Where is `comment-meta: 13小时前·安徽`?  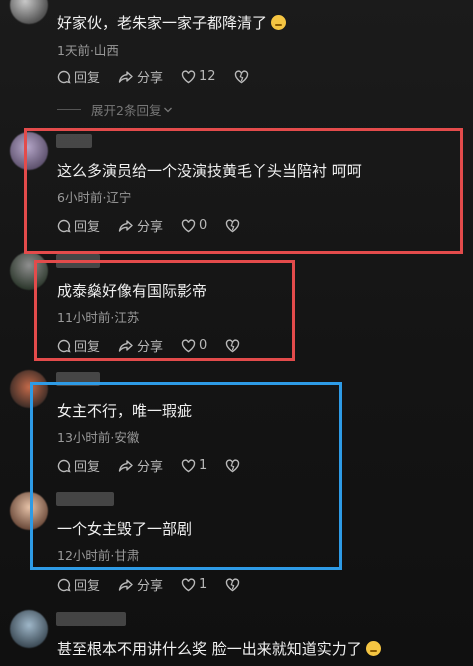
comment-meta: 13小时前·安徽 is located at coordinates (98, 437).